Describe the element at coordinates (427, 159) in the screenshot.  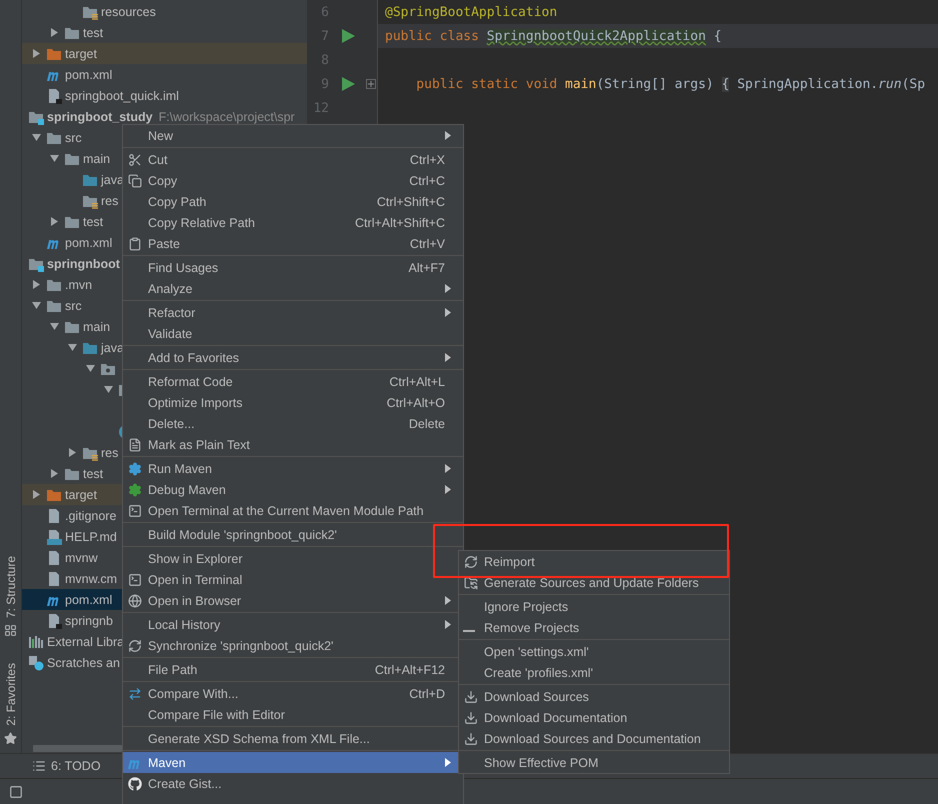
I see `shortcut-label: Ctrl+X` at that location.